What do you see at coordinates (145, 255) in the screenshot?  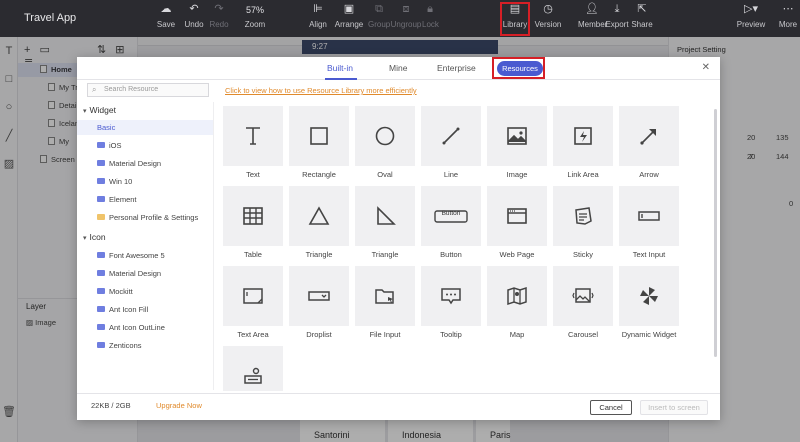 I see `category-font-awesome: Font Awesome 5` at bounding box center [145, 255].